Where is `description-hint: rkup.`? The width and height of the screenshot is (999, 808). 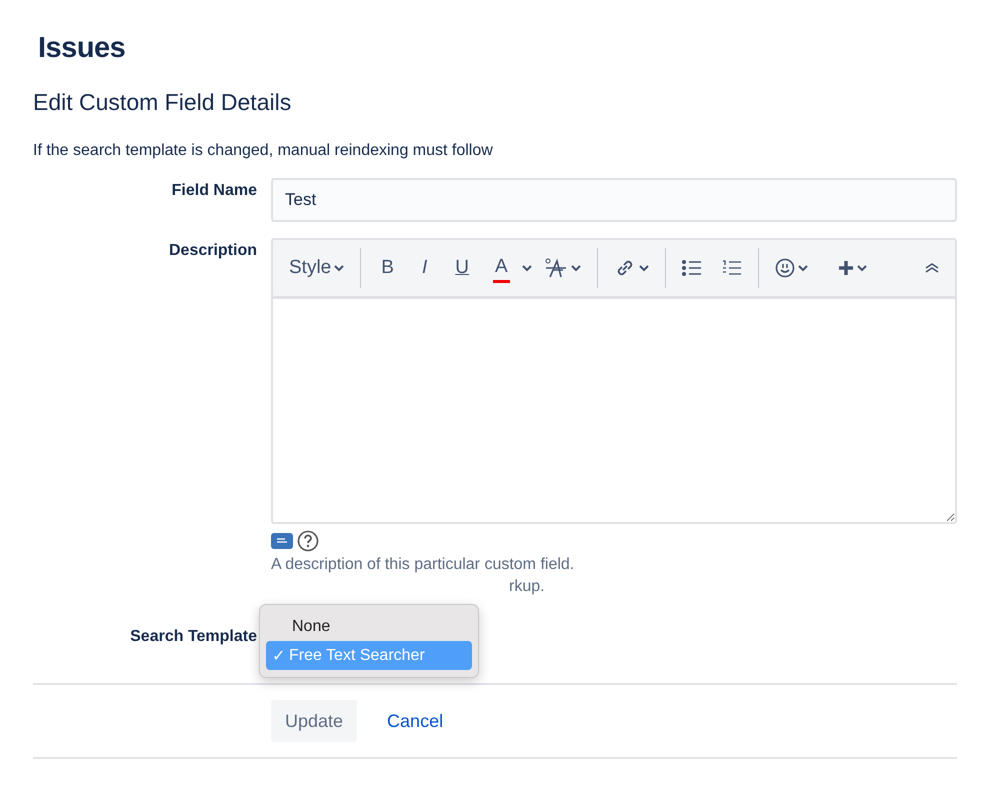
description-hint: rkup. is located at coordinates (527, 587).